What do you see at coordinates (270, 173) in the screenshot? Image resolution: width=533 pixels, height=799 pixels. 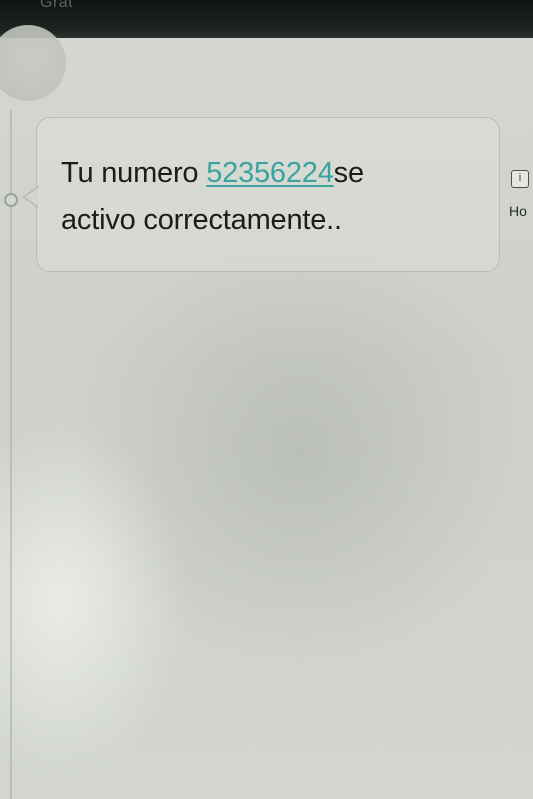 I see `phone-number-link: 52356224` at bounding box center [270, 173].